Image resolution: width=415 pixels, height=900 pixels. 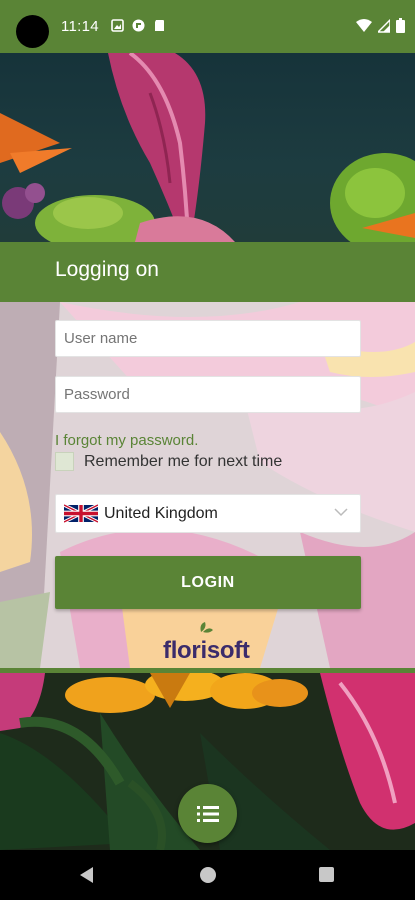 What do you see at coordinates (384, 25) in the screenshot?
I see `signal-icon` at bounding box center [384, 25].